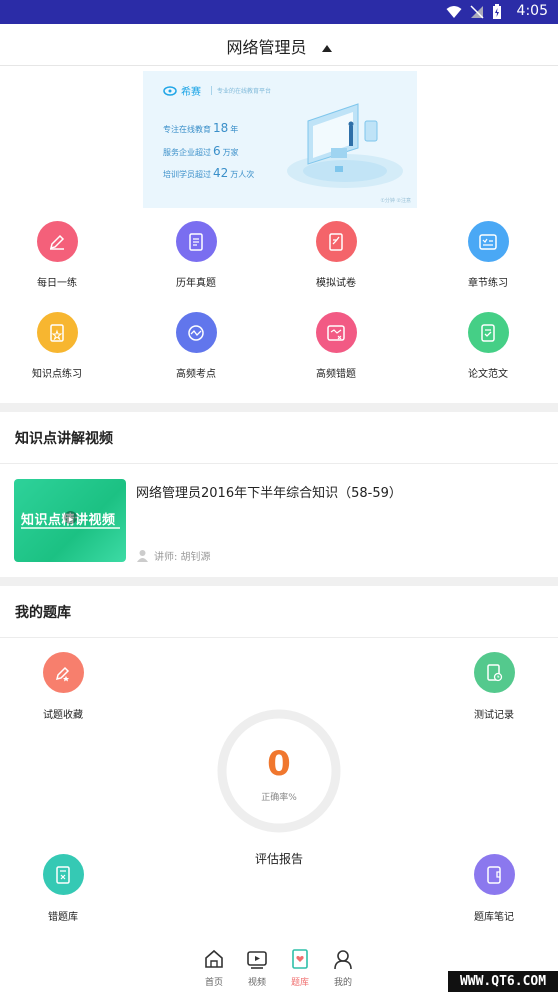  I want to click on video-teacher: 讲师: 胡钊源, so click(173, 555).